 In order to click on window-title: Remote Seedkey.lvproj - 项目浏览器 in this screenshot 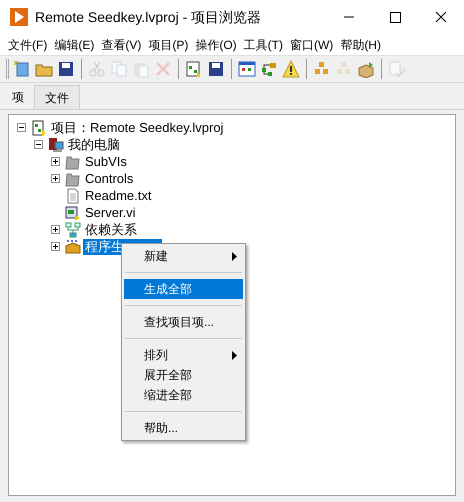, I will do `click(148, 17)`.